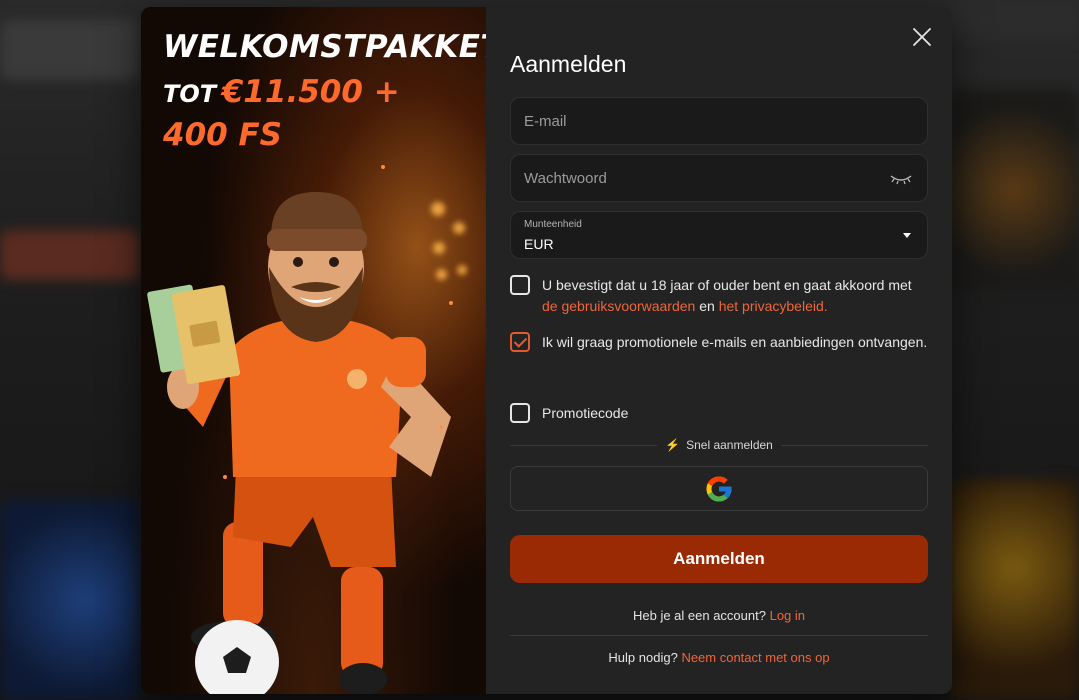 The height and width of the screenshot is (700, 1079). I want to click on help-prompt: Hulp nodig? Neem contact met ons op, so click(719, 657).